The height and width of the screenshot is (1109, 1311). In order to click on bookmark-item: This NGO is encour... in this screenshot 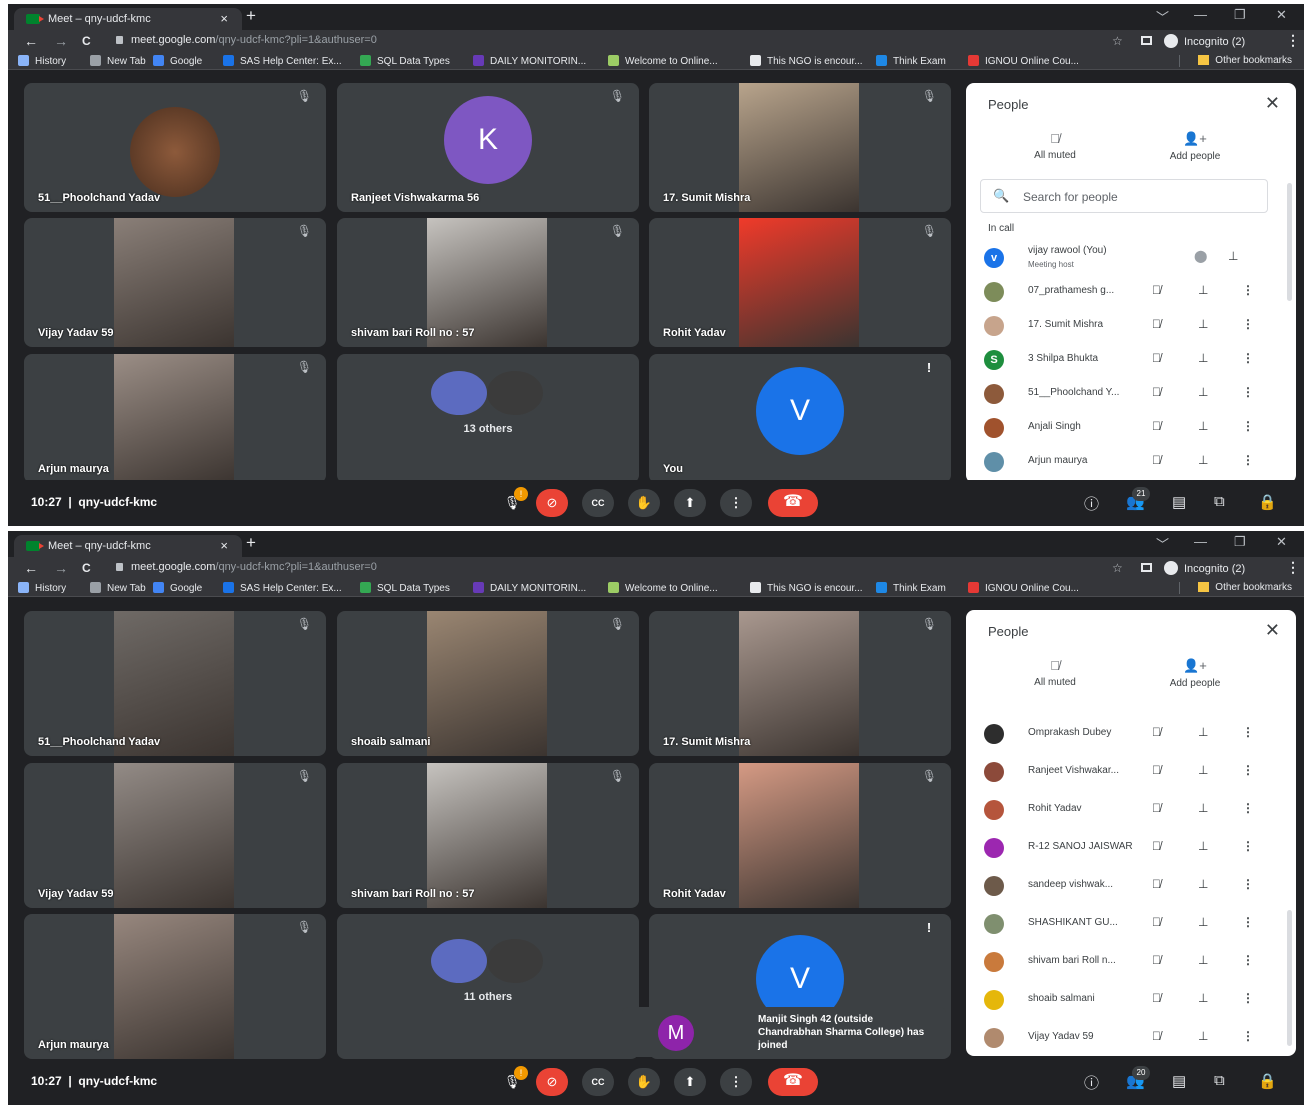, I will do `click(806, 588)`.